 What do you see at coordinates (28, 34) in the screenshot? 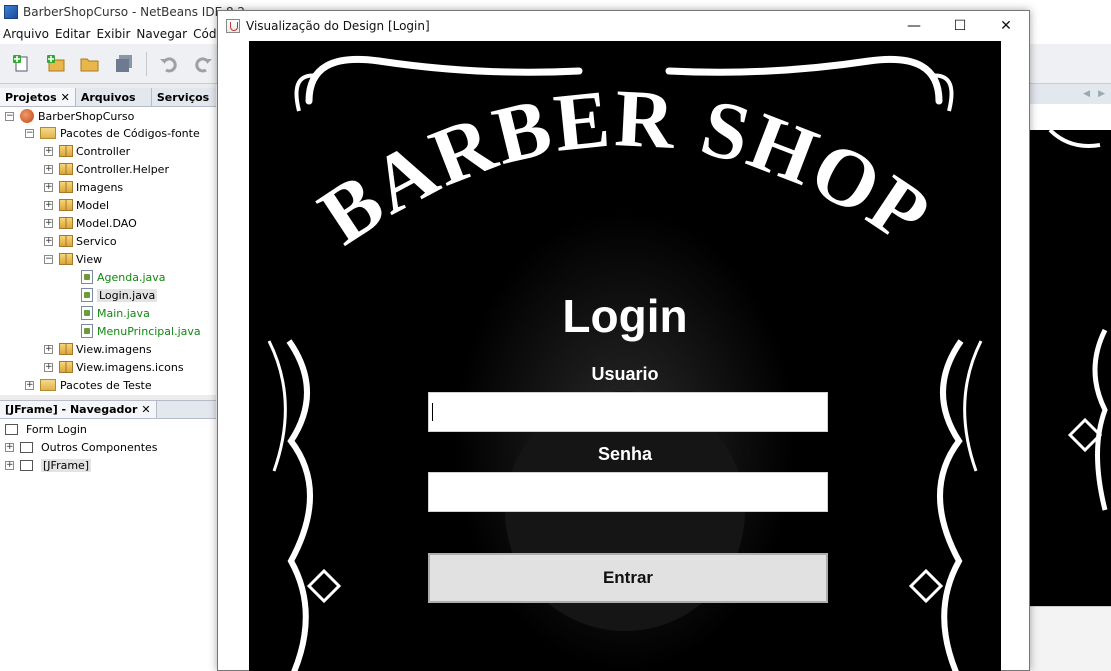
I see `menu-arquivo: Arquivo` at bounding box center [28, 34].